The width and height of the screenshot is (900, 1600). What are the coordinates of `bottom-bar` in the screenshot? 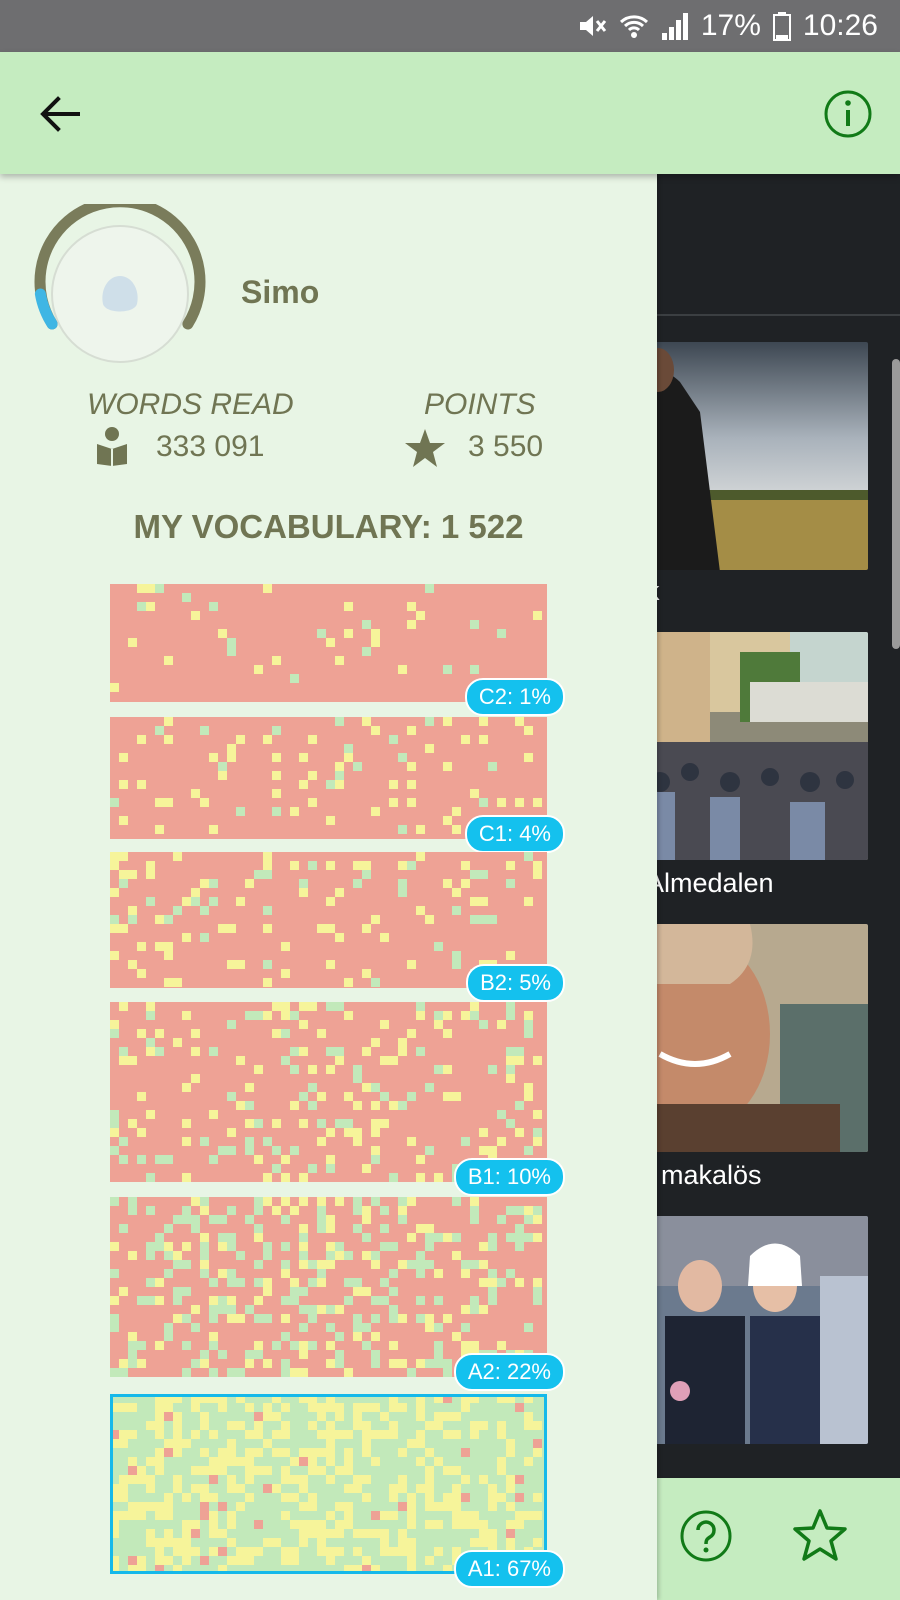 It's located at (770, 1539).